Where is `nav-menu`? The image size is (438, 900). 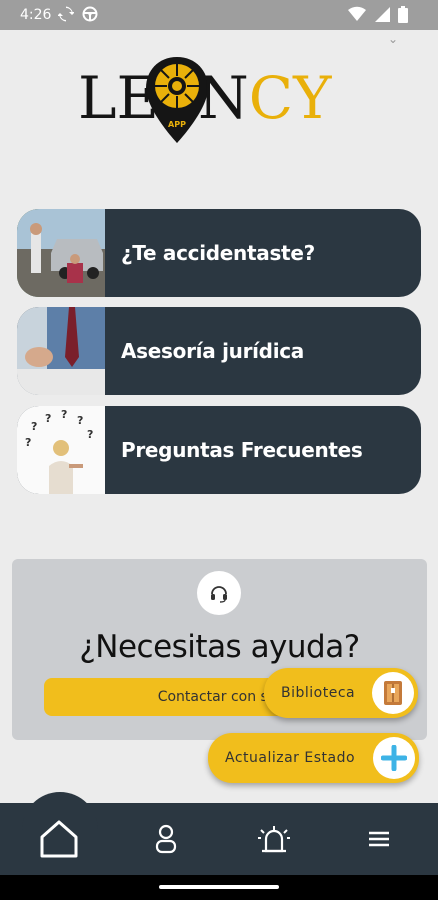 nav-menu is located at coordinates (379, 839).